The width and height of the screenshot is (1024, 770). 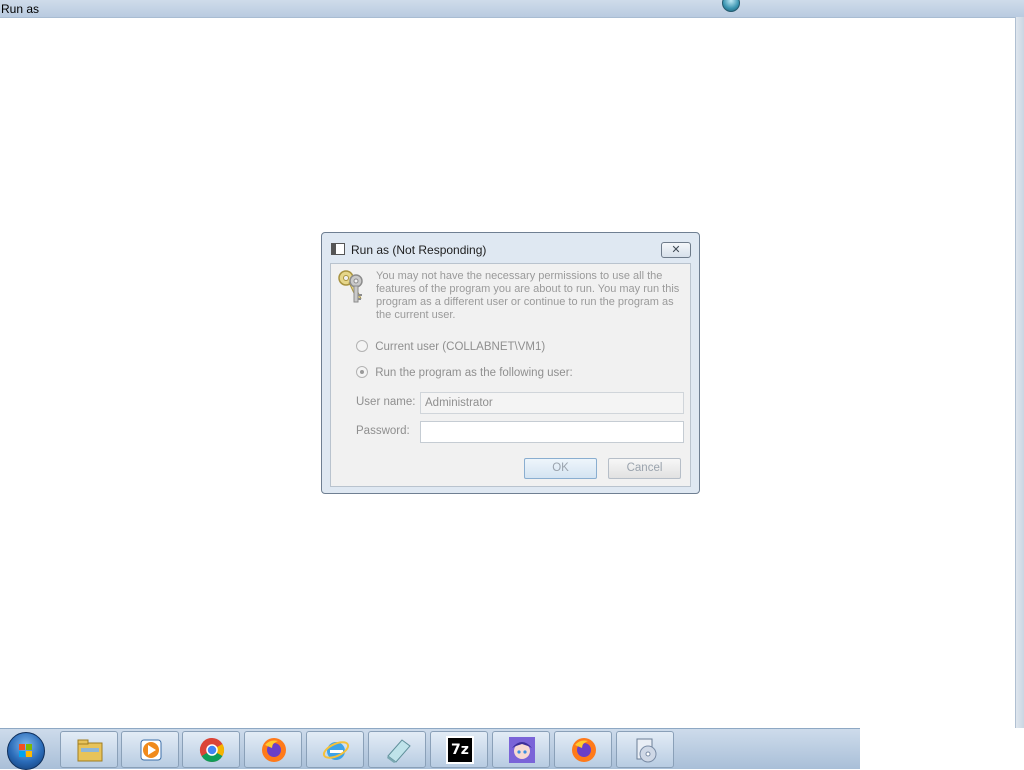 I want to click on close-icon: ✕, so click(x=676, y=250).